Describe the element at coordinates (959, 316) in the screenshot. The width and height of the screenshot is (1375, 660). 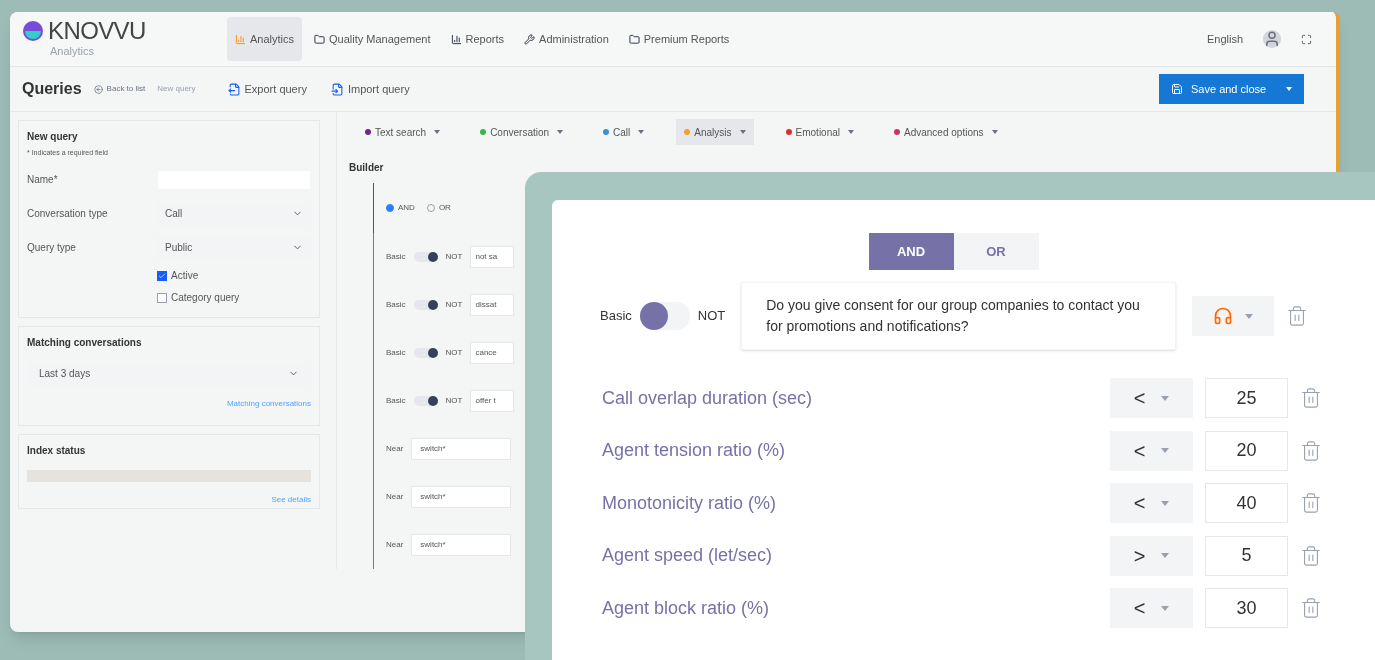
I see `question-text: Do you give consent for our group companies to contact you for promotions and notifications?` at that location.